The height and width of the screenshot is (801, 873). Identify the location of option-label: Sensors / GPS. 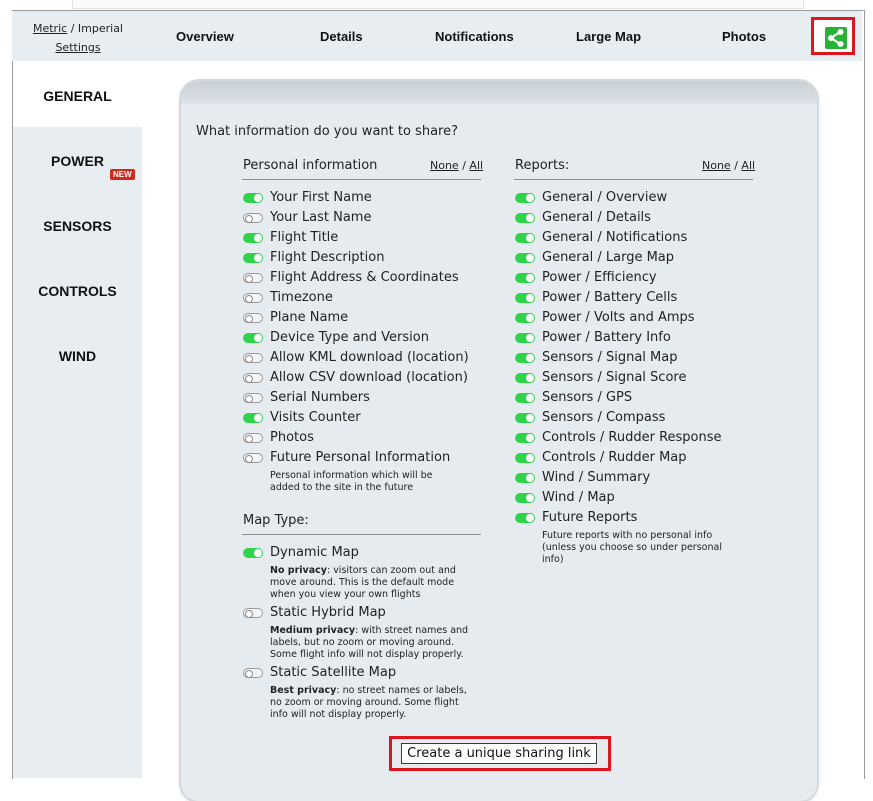
(587, 397).